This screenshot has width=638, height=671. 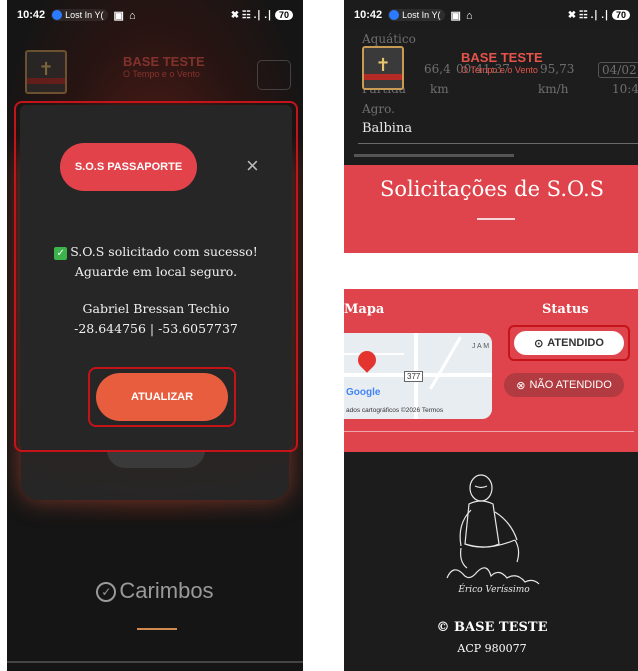 I want to click on not-attended-label: NÃO ATENDIDO, so click(x=570, y=385).